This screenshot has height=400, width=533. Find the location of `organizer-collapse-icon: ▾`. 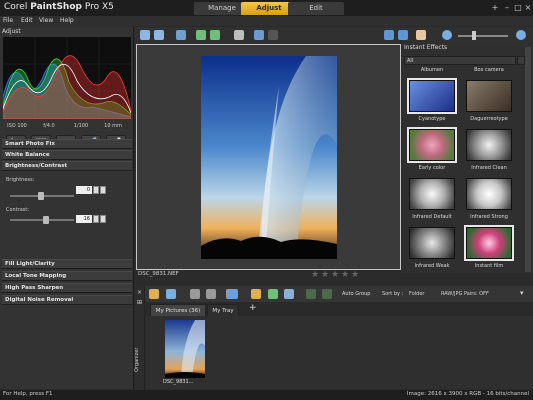

organizer-collapse-icon: ▾ is located at coordinates (522, 293).